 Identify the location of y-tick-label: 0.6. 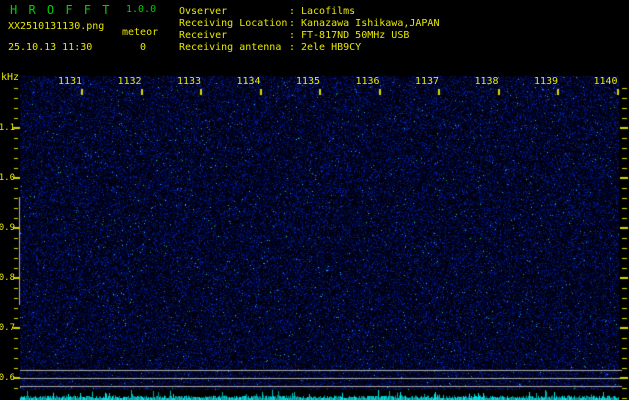
(7, 378).